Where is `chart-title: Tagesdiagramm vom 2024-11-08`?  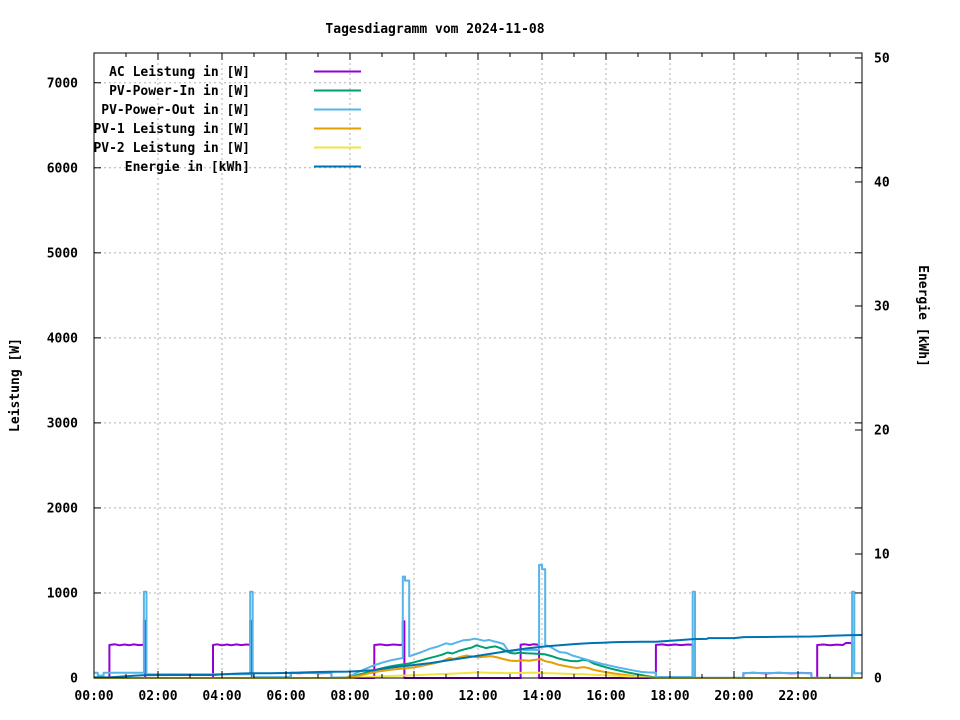
chart-title: Tagesdiagramm vom 2024-11-08 is located at coordinates (434, 29).